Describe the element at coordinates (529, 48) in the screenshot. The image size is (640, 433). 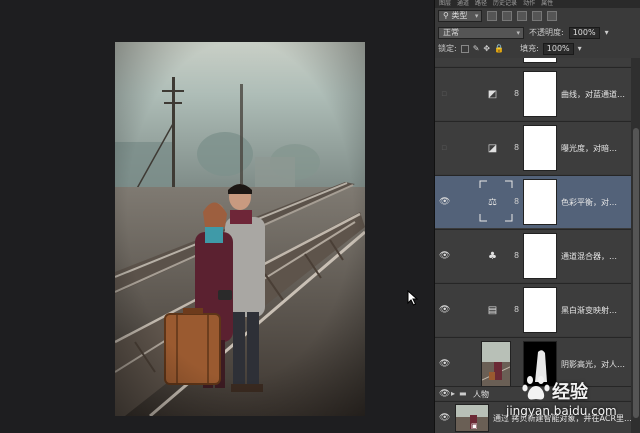
I see `fill-label: 填充:` at that location.